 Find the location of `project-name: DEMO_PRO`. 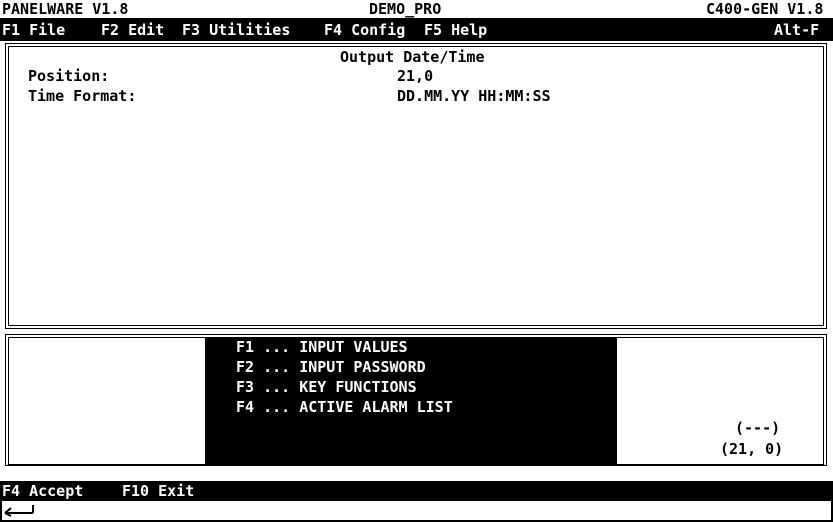

project-name: DEMO_PRO is located at coordinates (405, 9).